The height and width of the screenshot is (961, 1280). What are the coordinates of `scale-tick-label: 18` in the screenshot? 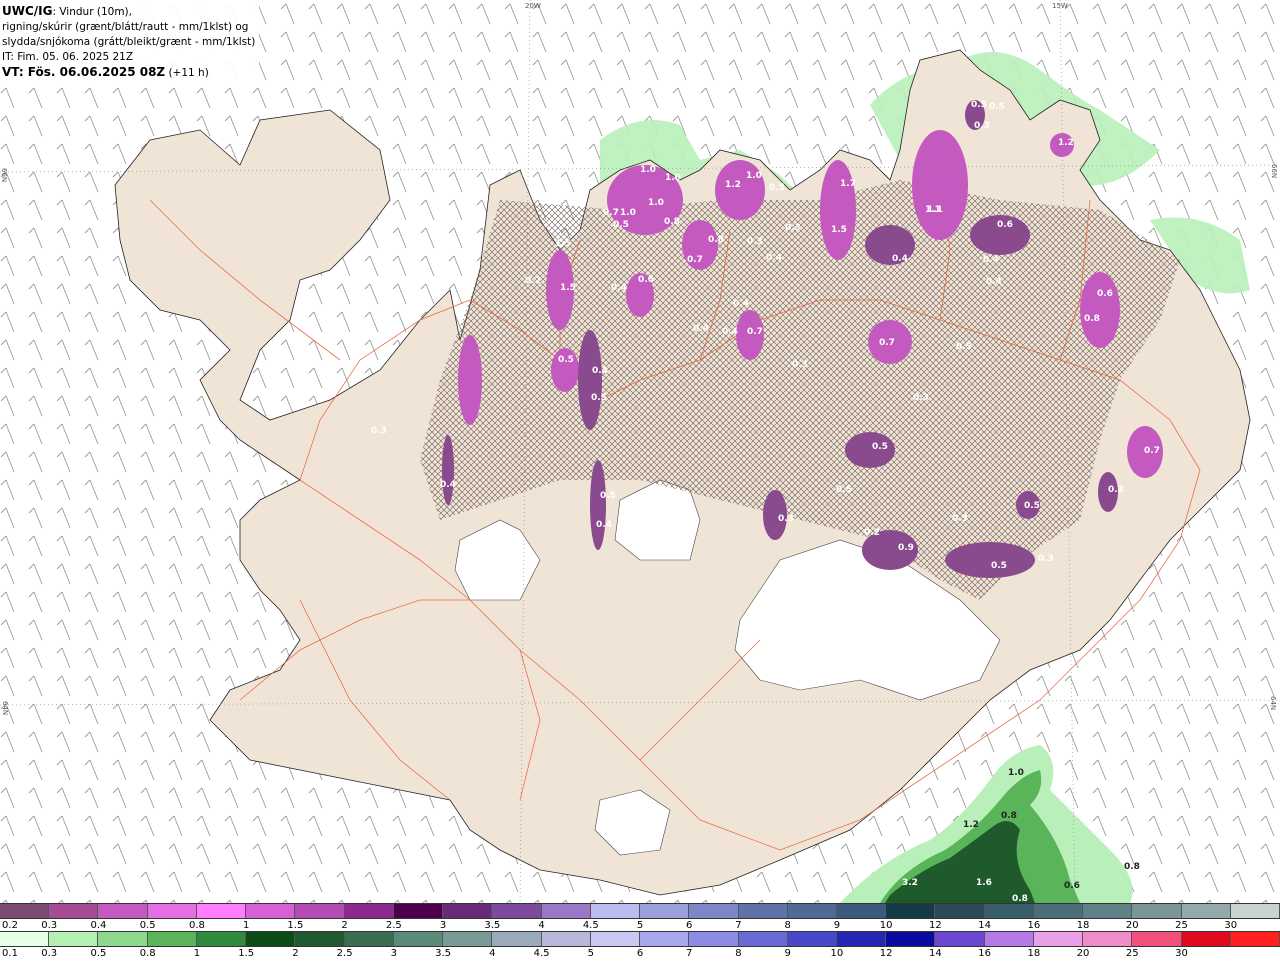 It's located at (1034, 953).